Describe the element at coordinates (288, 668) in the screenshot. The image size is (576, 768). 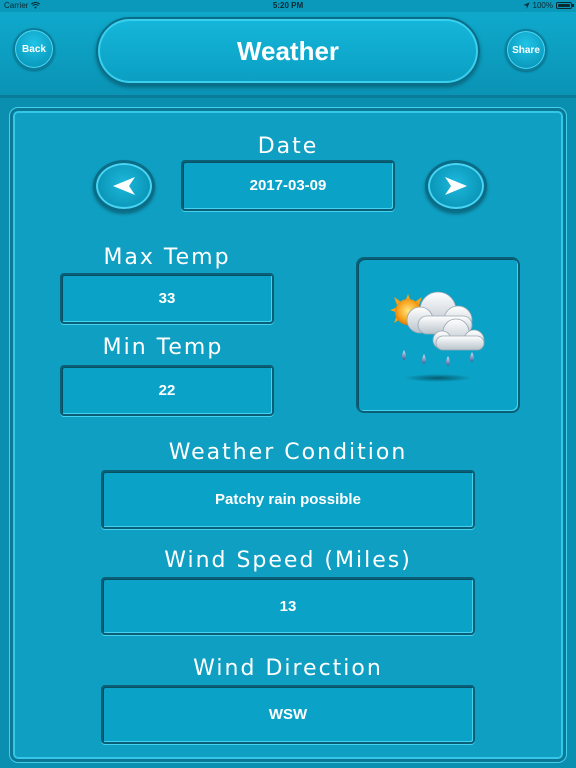
I see `wind-direction-label: Wind Direction` at that location.